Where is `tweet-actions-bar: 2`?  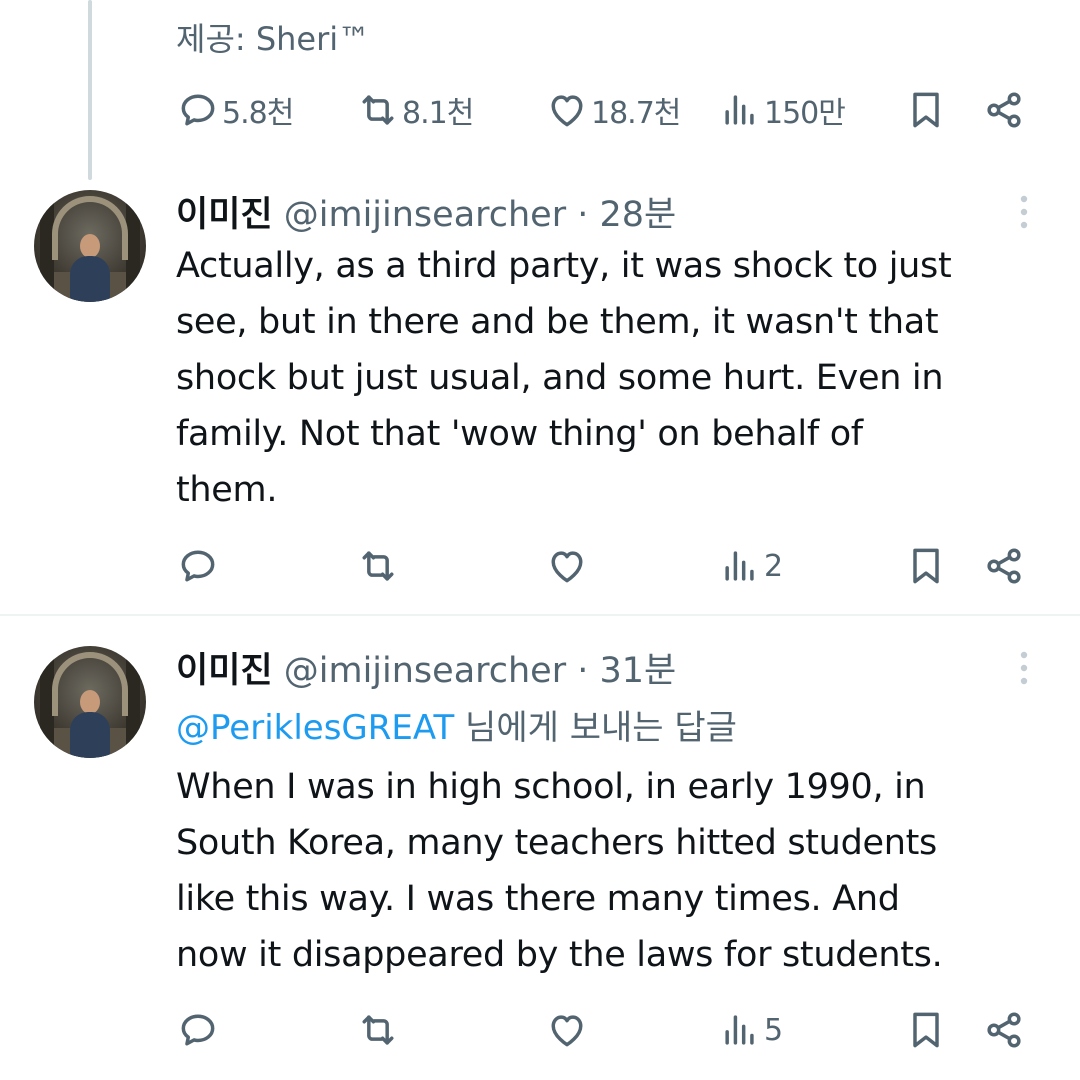 tweet-actions-bar: 2 is located at coordinates (540, 566).